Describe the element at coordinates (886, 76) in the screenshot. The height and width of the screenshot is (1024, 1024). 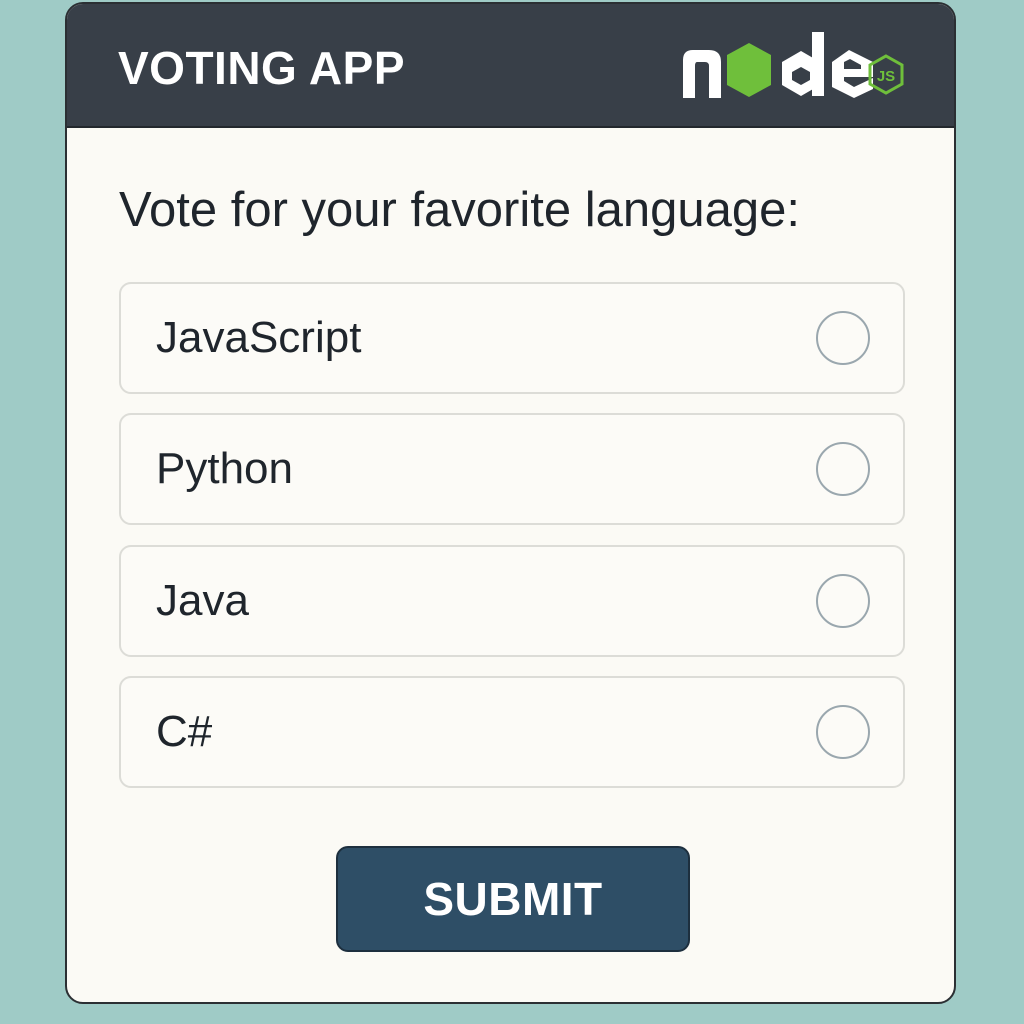
I see `svg-text: JS` at that location.